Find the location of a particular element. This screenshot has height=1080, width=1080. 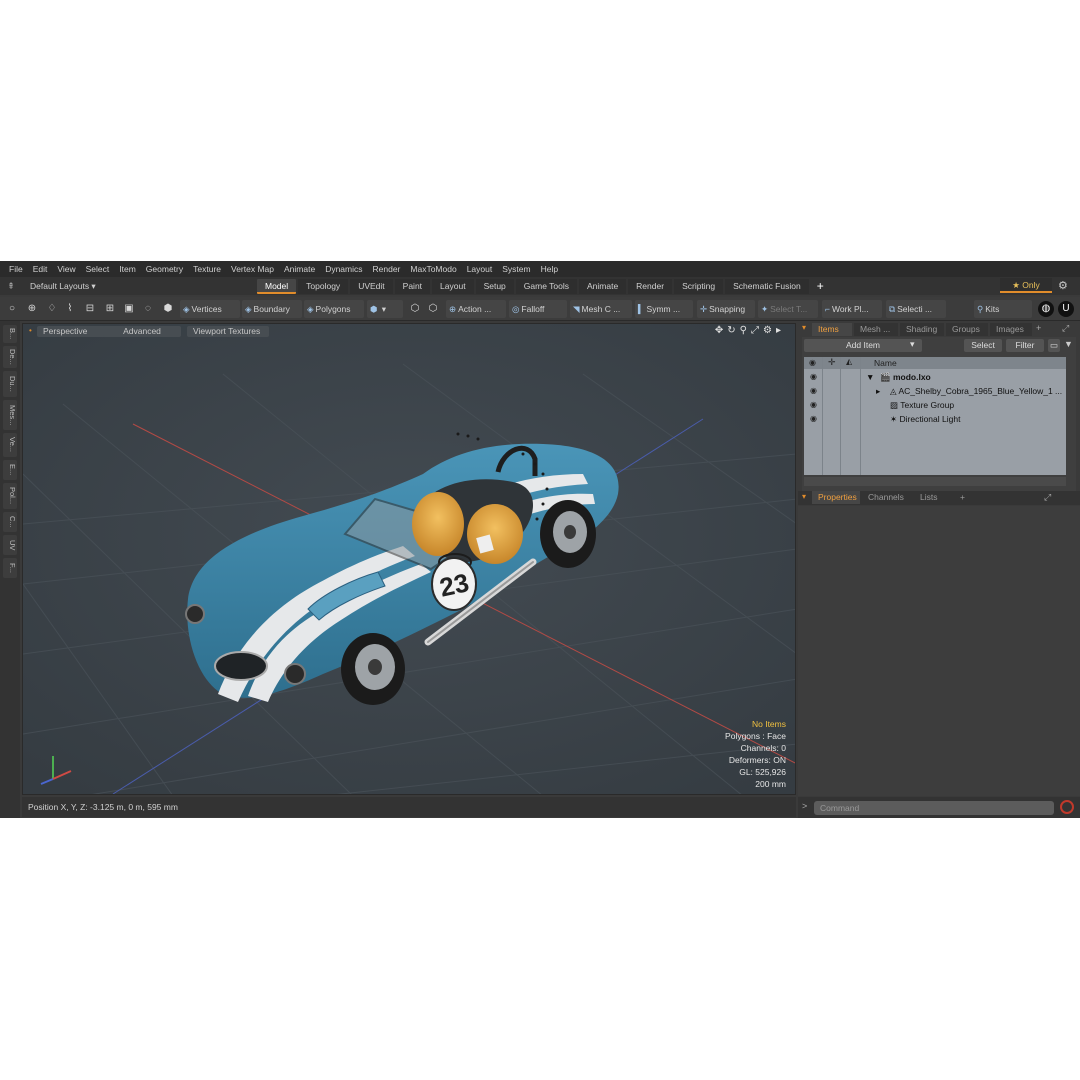

tab-channels: Channels is located at coordinates (886, 497).